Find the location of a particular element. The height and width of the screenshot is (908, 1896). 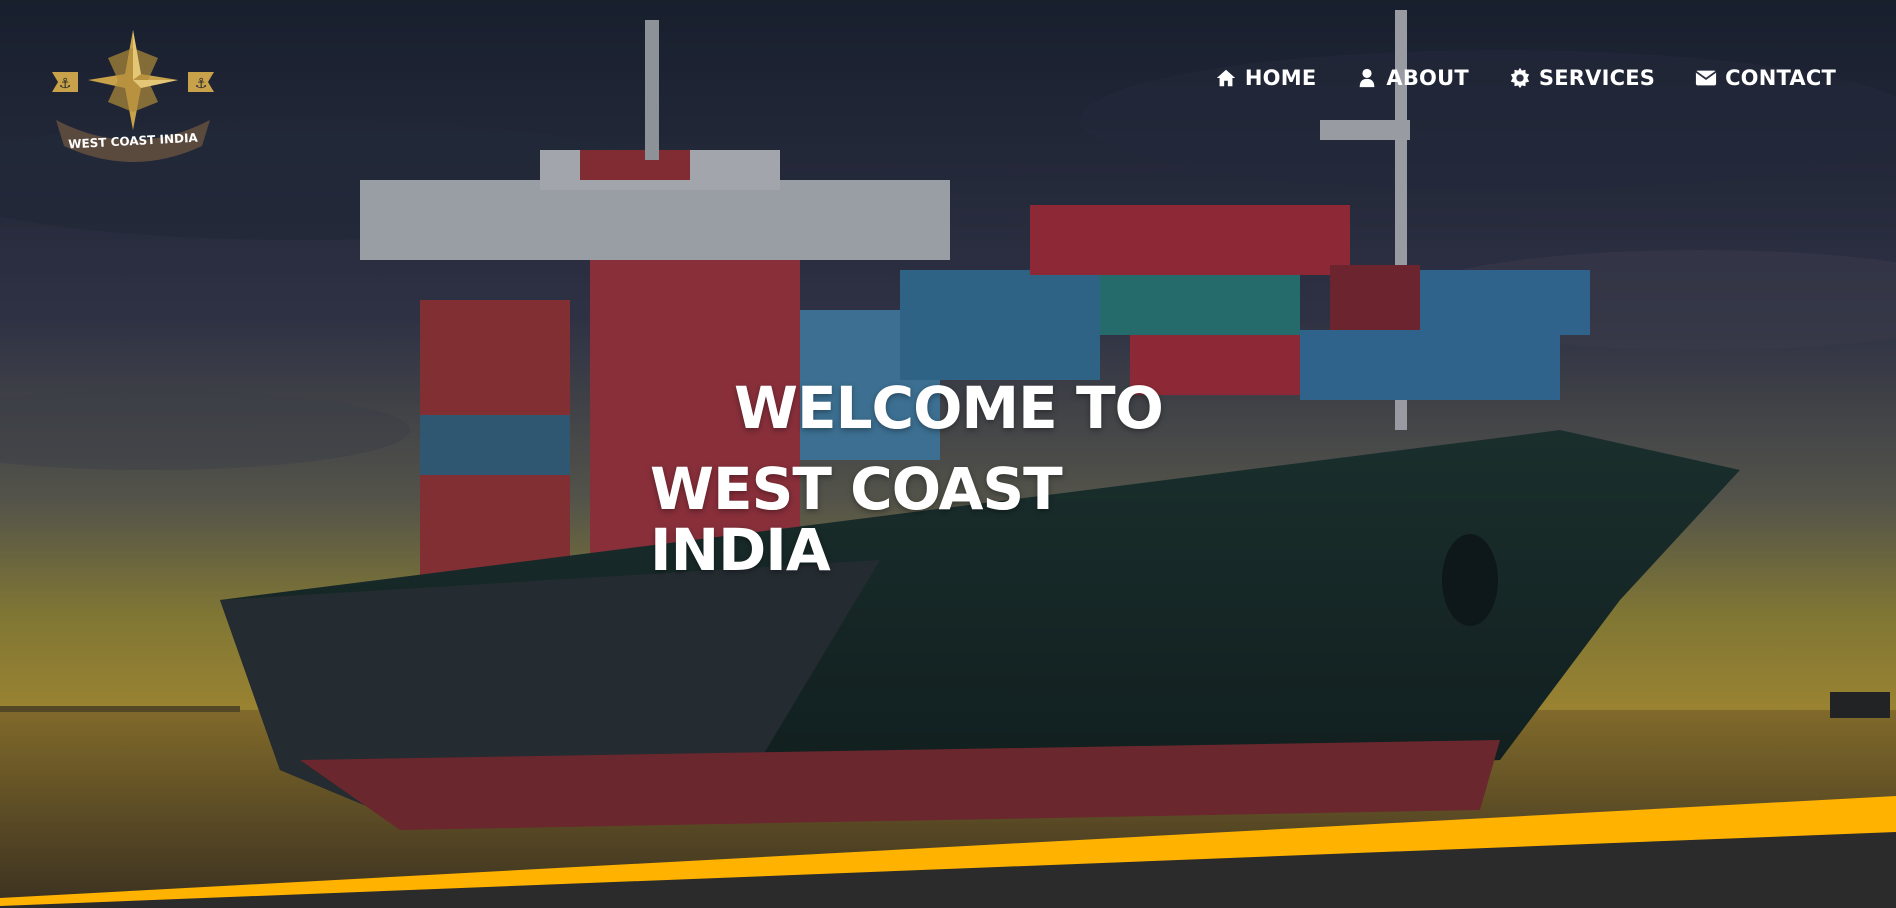

brand-logo: ⚓ ⚓ WEST COAST INDIA is located at coordinates (133, 98).